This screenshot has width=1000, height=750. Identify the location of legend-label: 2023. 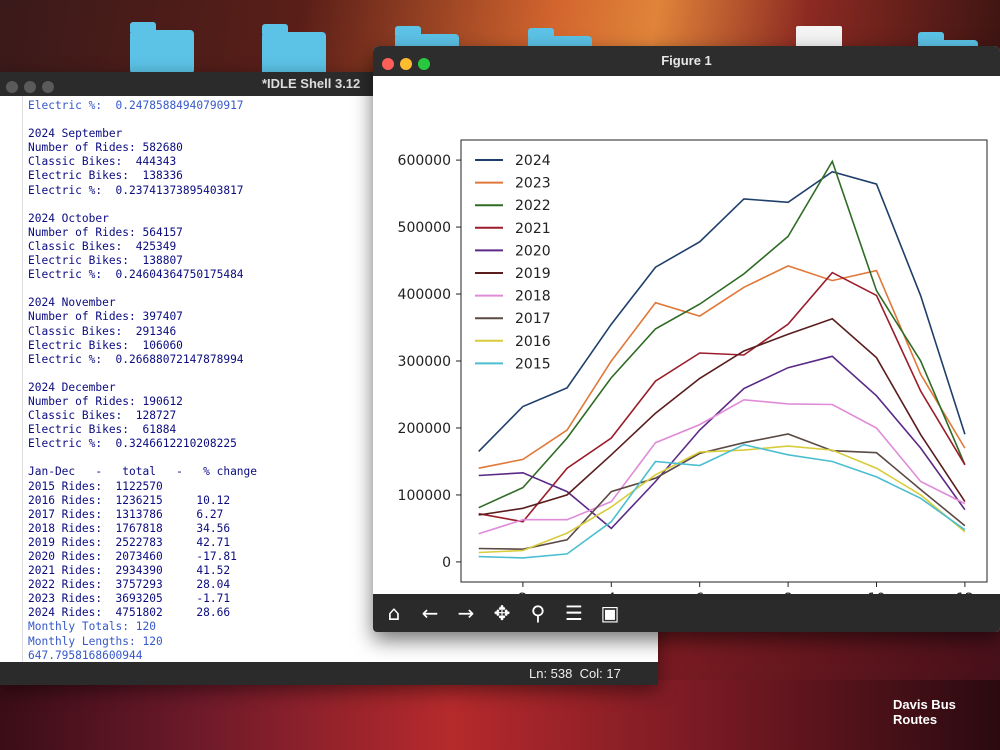
(533, 184).